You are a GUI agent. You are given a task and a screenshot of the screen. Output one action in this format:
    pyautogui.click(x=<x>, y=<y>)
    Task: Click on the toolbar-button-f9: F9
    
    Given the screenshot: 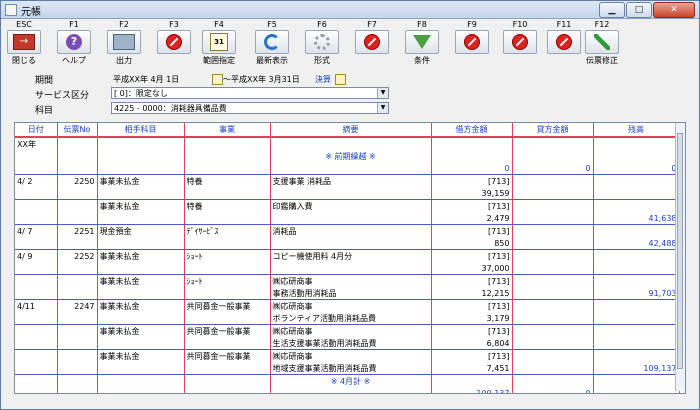 What is the action you would take?
    pyautogui.click(x=472, y=43)
    